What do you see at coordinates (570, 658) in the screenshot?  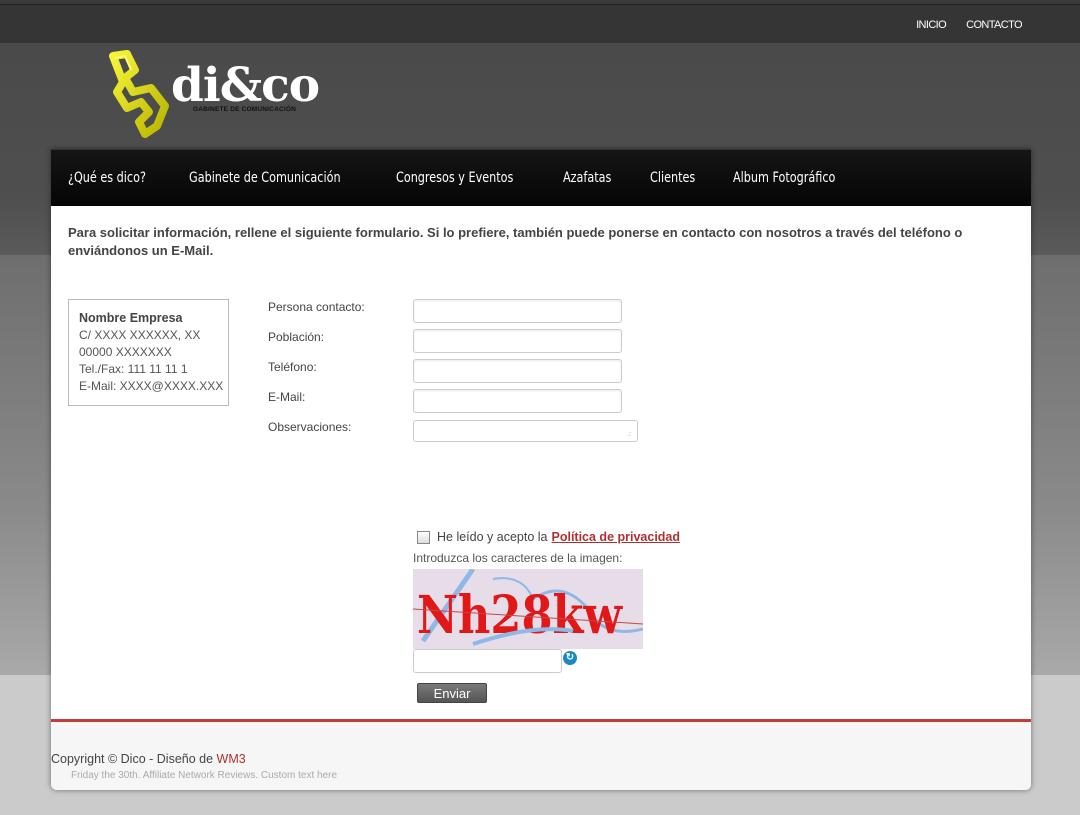 I see `refresh-captcha-icon: ↻` at bounding box center [570, 658].